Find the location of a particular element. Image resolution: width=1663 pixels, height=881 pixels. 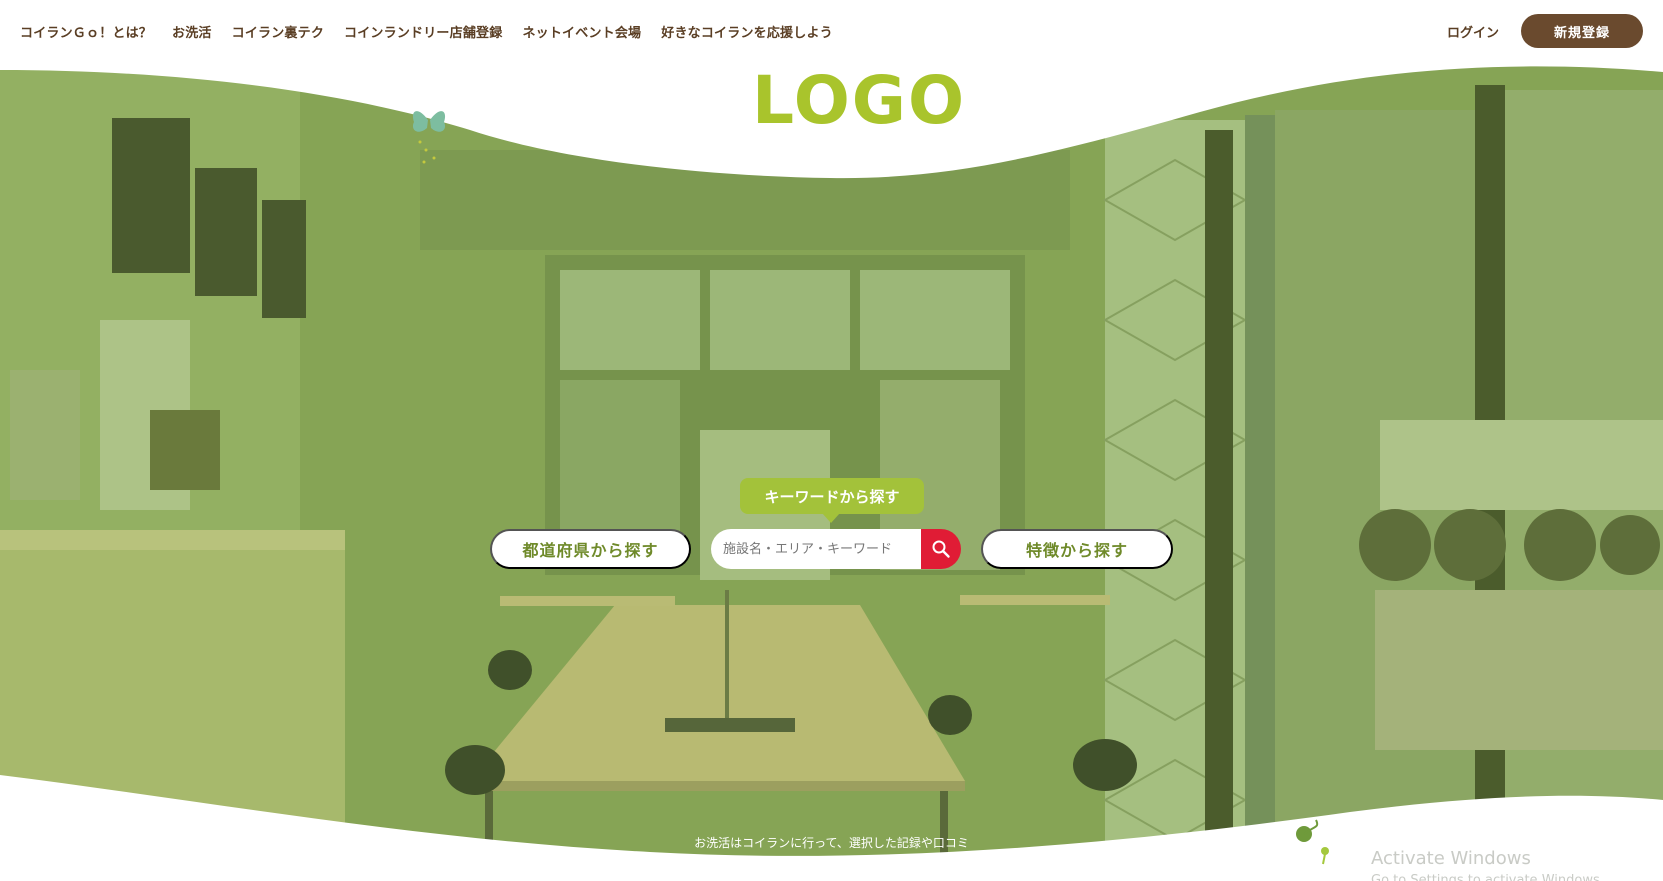

search-submit-button is located at coordinates (941, 549).